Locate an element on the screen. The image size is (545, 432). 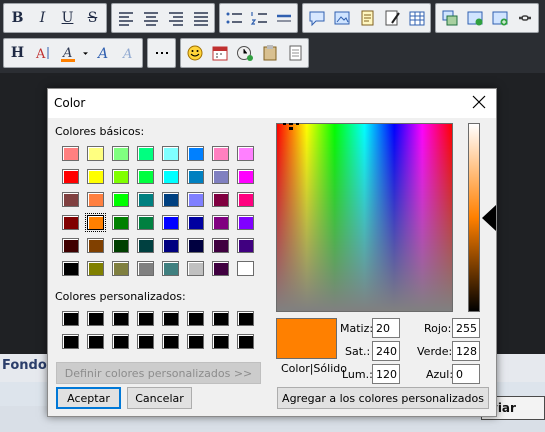
accept-button: Aceptar is located at coordinates (88, 398).